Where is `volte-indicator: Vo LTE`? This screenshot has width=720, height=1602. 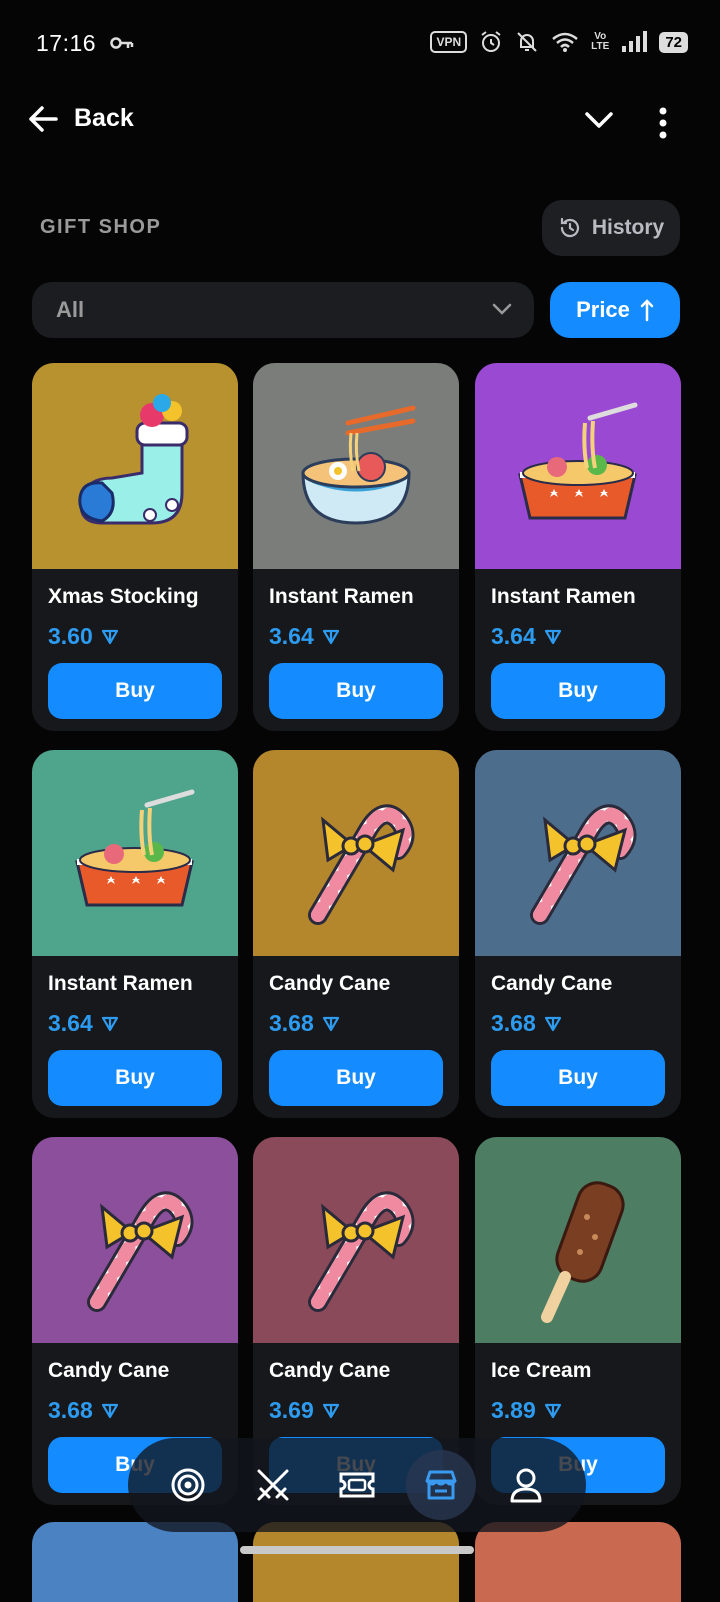 volte-indicator: Vo LTE is located at coordinates (600, 42).